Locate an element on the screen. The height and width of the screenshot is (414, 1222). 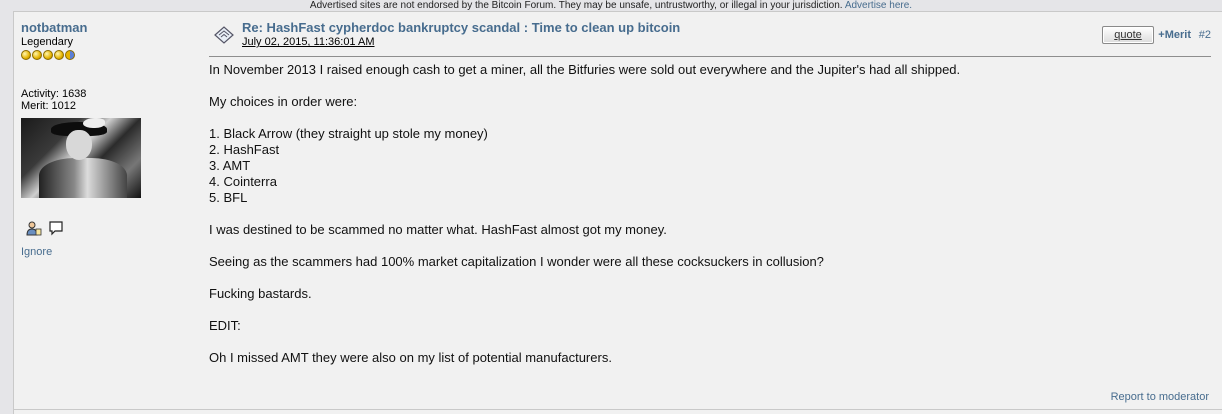
advertise-link: Advertise here. is located at coordinates (878, 5).